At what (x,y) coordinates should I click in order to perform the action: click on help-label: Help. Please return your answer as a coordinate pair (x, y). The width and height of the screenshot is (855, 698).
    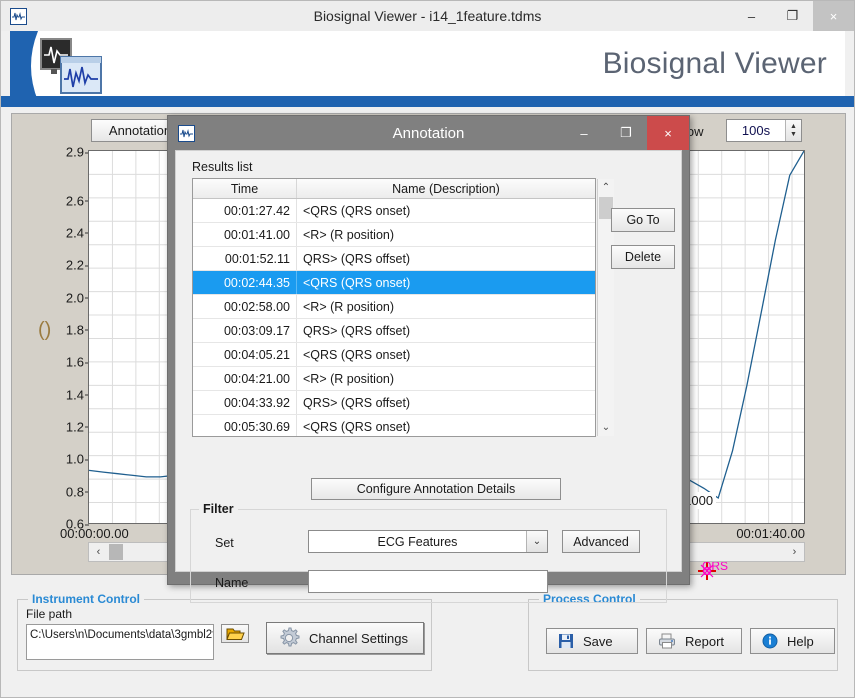
    Looking at the image, I should click on (800, 641).